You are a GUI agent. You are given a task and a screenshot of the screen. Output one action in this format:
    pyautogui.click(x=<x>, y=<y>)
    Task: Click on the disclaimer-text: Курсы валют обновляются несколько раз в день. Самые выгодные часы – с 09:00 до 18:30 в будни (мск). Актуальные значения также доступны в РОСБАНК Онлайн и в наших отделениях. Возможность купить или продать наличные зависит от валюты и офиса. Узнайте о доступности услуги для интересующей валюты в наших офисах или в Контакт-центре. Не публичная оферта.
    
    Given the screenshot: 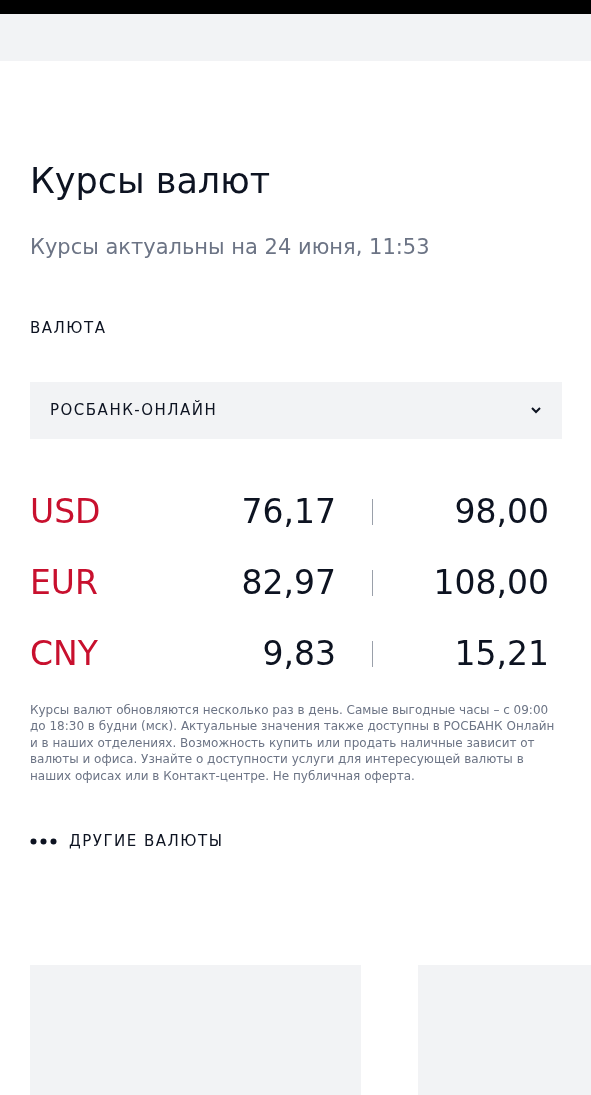 What is the action you would take?
    pyautogui.click(x=293, y=742)
    